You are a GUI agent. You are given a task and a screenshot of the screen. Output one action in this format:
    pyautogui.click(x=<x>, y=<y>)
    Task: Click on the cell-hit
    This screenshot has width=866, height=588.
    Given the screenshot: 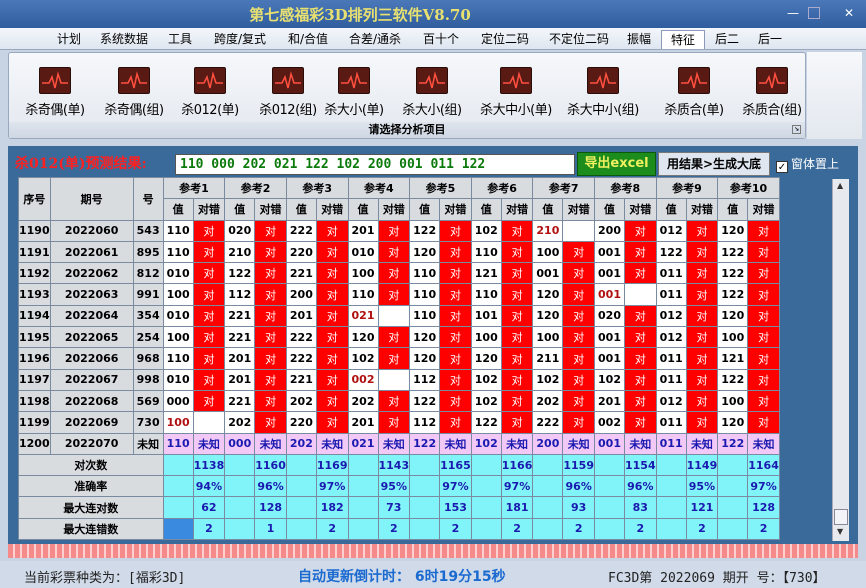 What is the action you would take?
    pyautogui.click(x=209, y=422)
    